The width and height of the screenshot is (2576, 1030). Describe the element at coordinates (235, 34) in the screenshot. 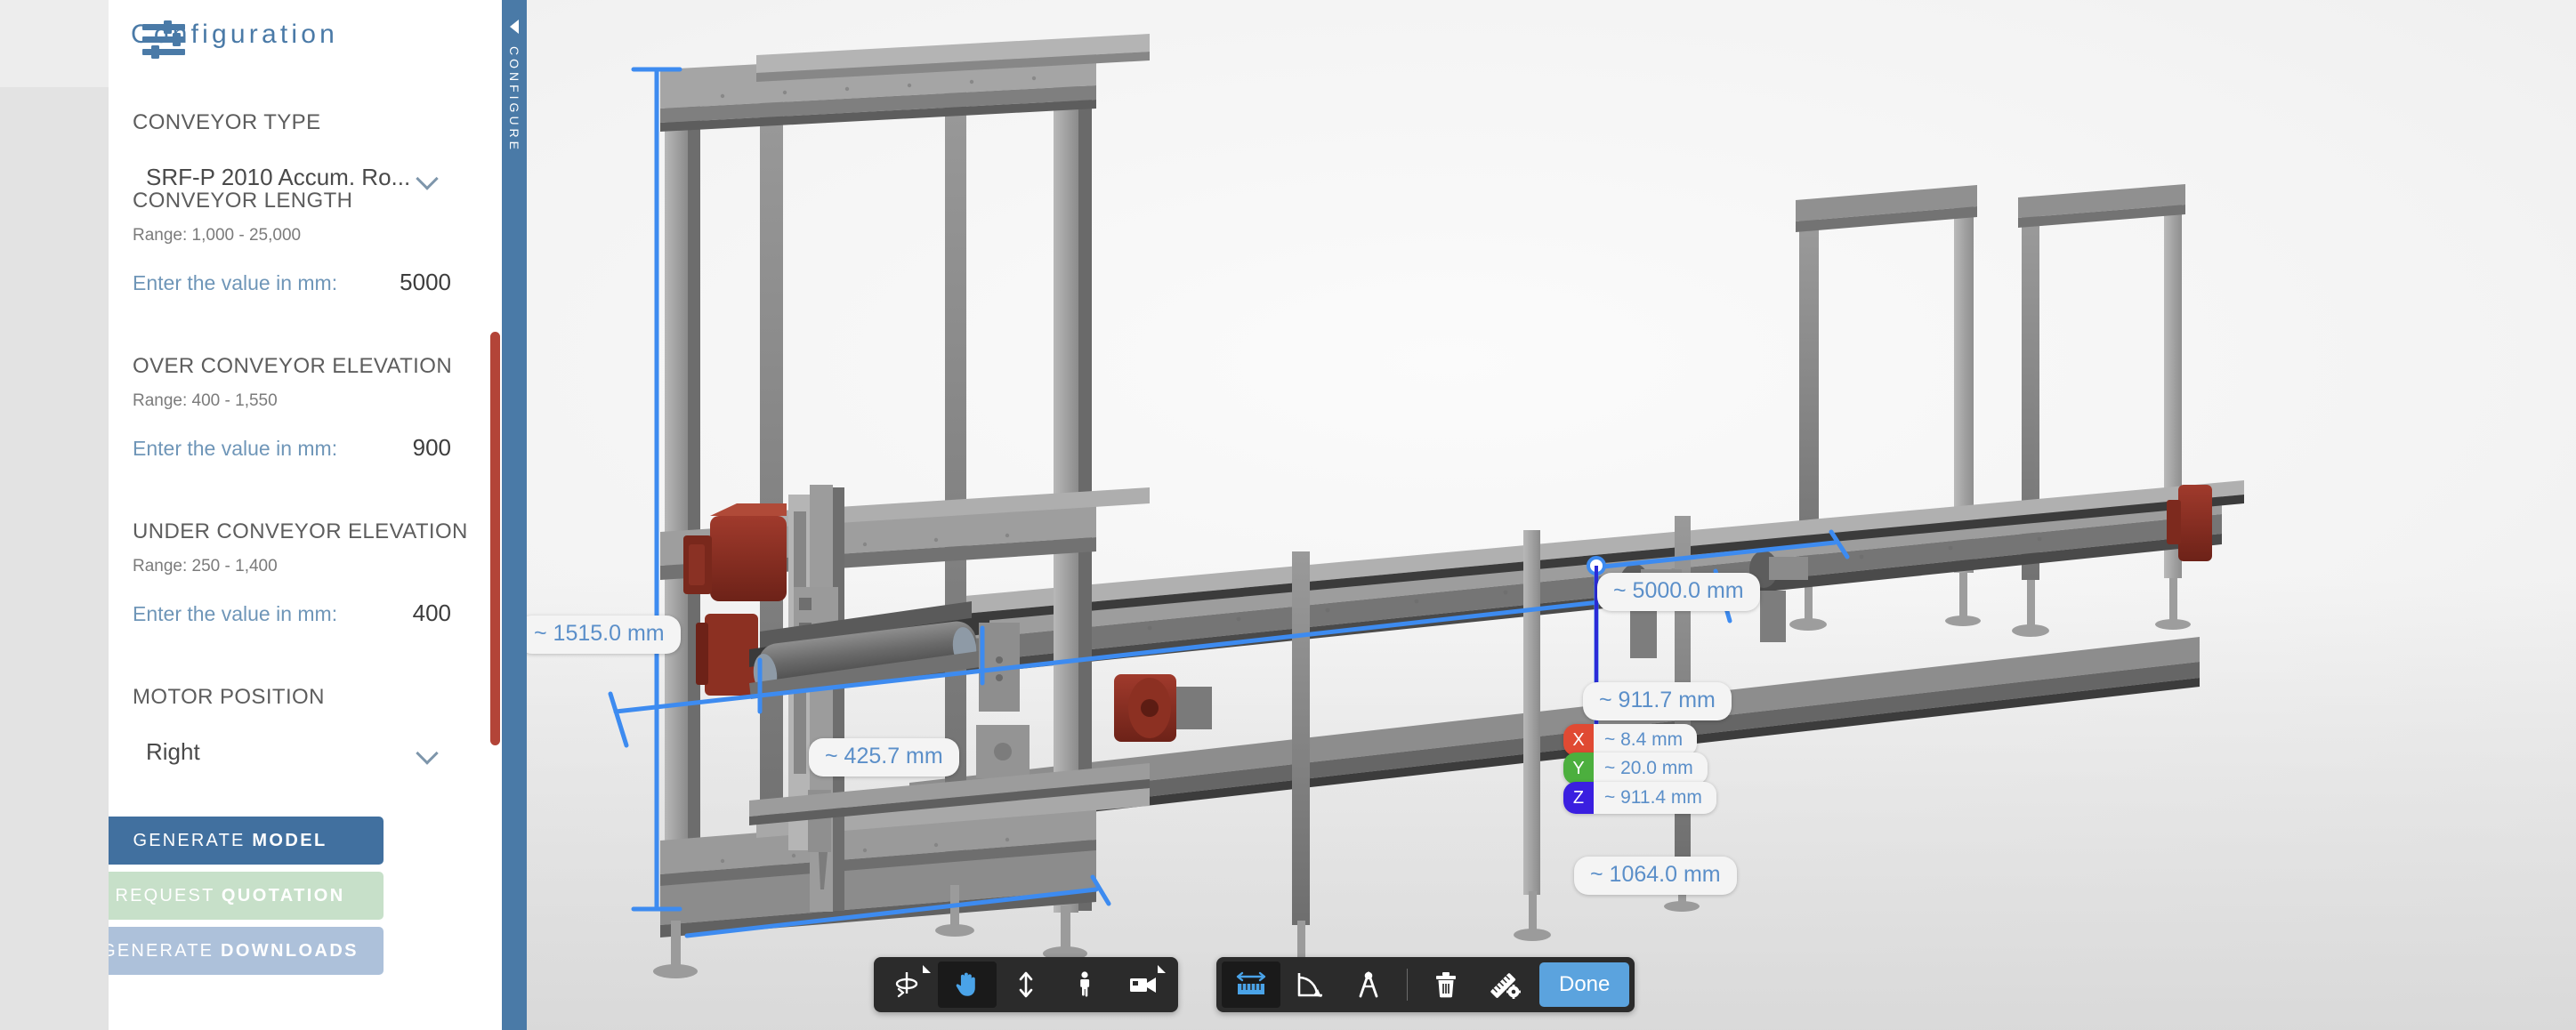

I see `page-title: Configuration` at that location.